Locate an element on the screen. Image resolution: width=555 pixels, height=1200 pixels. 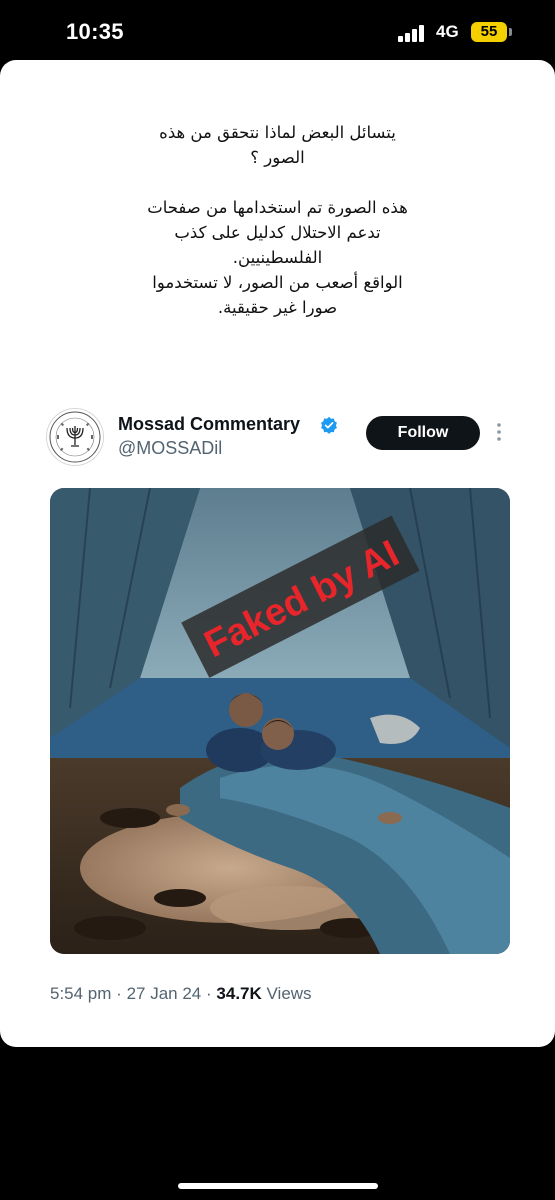
post-line: الصور ؟ is located at coordinates (277, 157).